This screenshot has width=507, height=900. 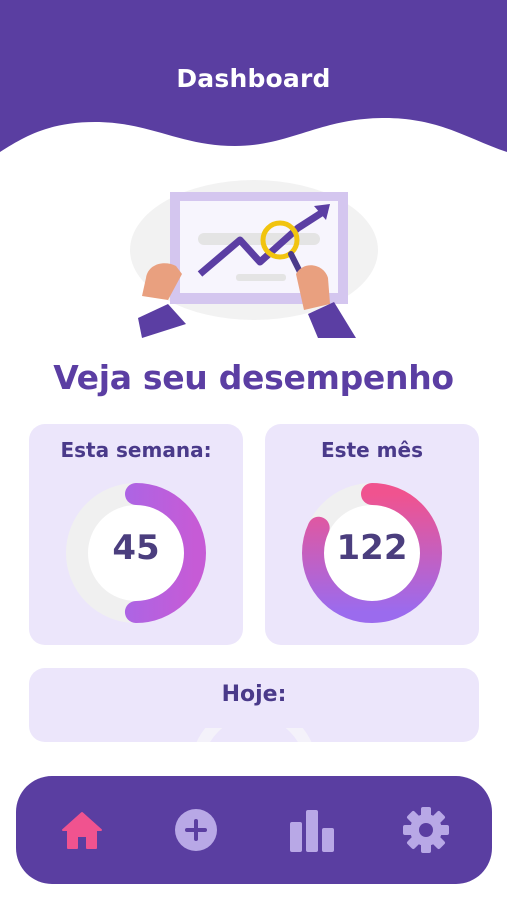 I want to click on headline: Veja seu desempenho, so click(x=253, y=377).